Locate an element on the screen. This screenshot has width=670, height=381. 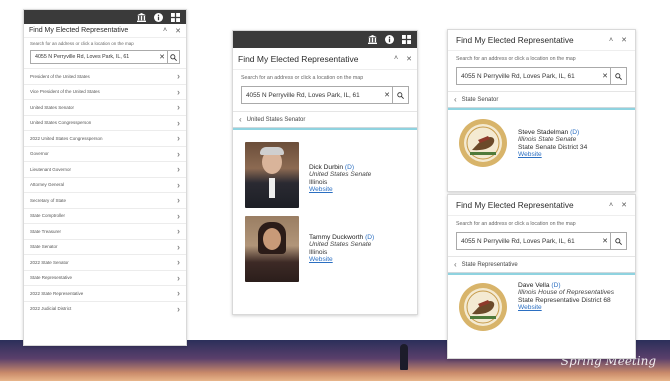
list-item: Governor › is located at coordinates (105, 153).